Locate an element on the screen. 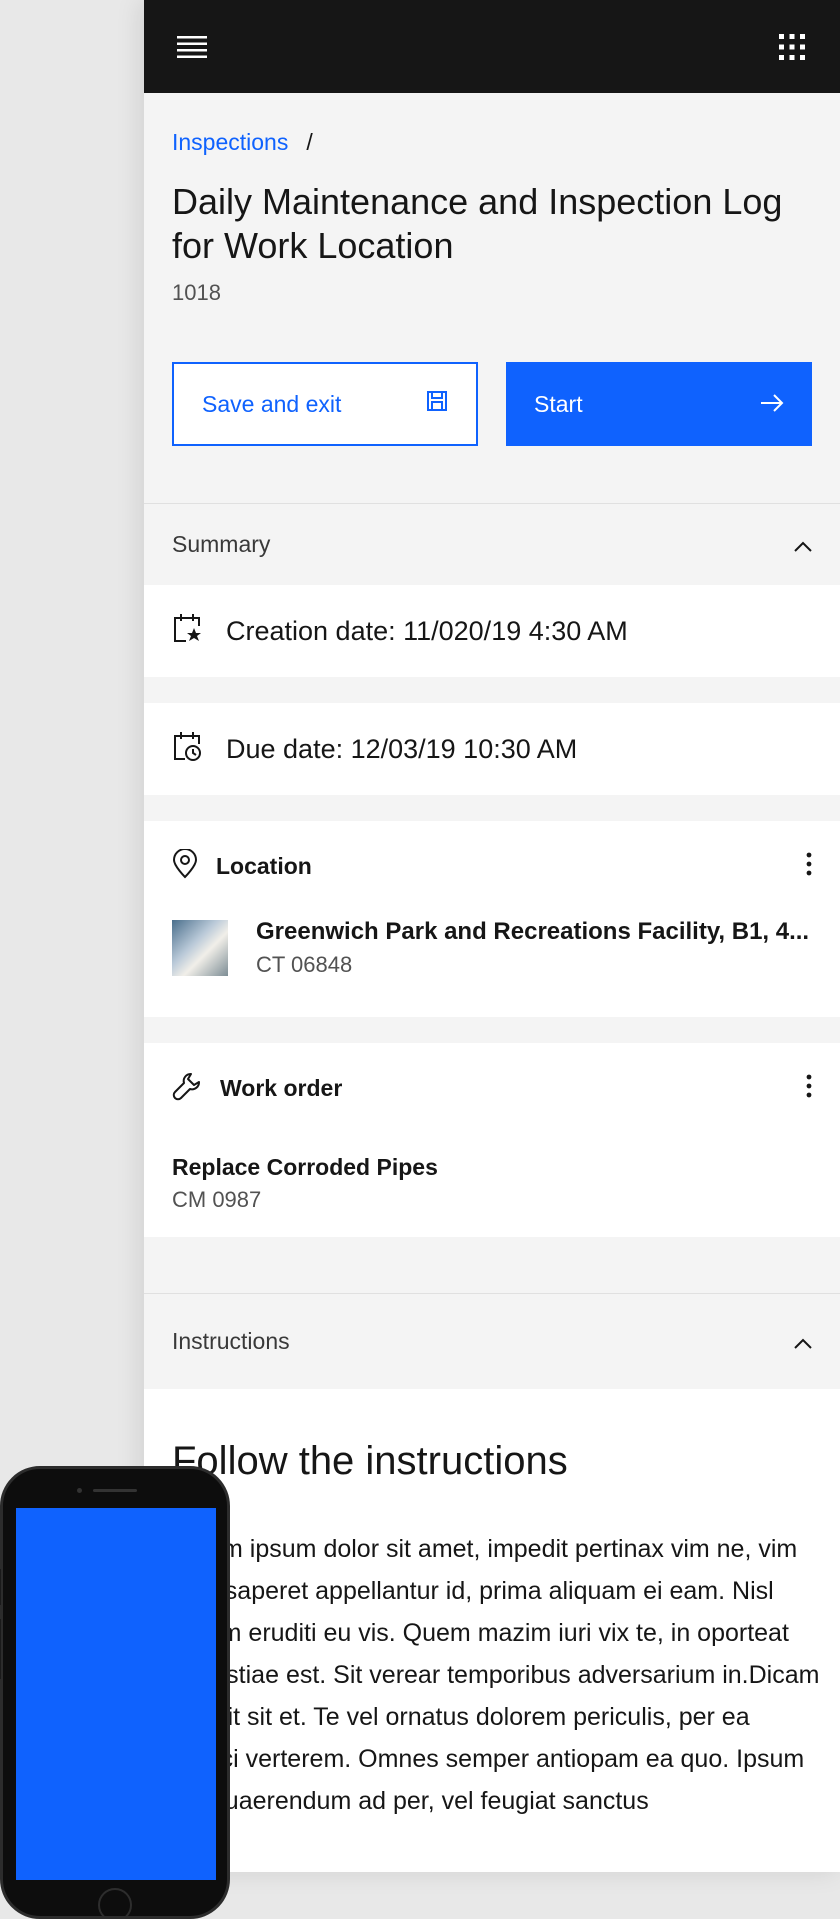 This screenshot has width=840, height=1919. phone-screen is located at coordinates (116, 1694).